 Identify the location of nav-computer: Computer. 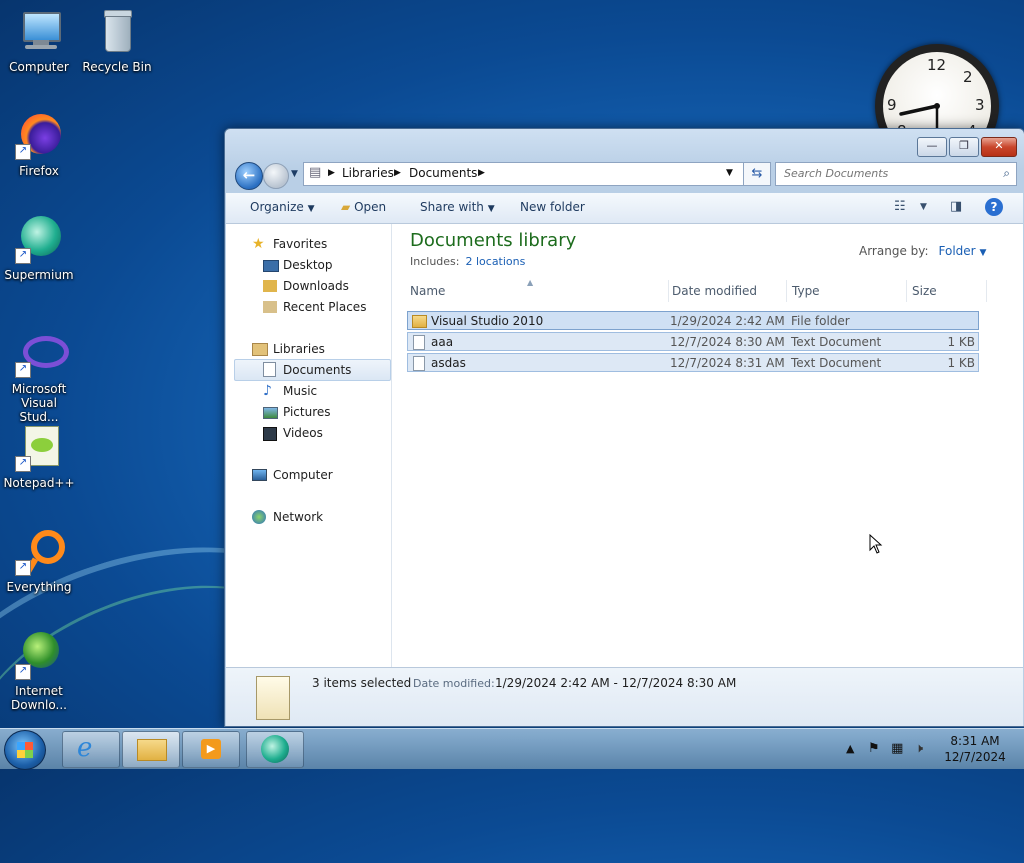
(308, 475).